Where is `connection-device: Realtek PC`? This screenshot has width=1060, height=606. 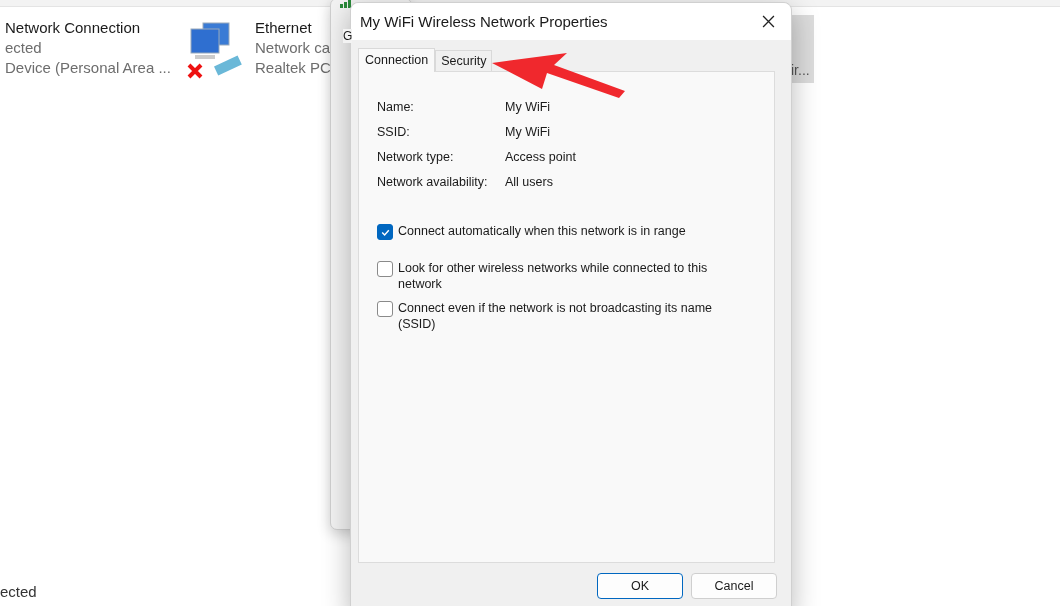 connection-device: Realtek PC is located at coordinates (293, 67).